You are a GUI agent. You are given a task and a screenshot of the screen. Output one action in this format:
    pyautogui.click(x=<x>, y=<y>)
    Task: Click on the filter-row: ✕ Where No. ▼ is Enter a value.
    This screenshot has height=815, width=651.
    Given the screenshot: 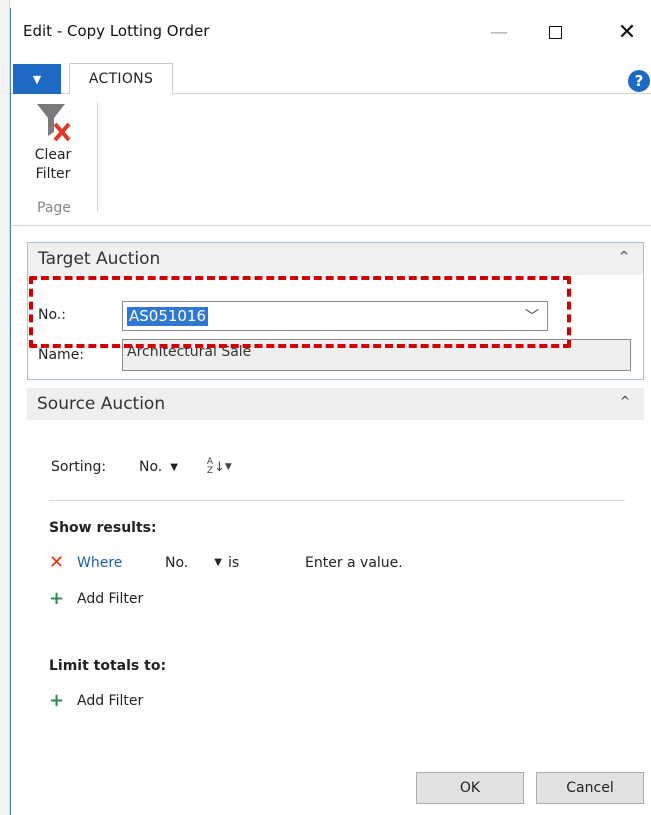 What is the action you would take?
    pyautogui.click(x=226, y=562)
    